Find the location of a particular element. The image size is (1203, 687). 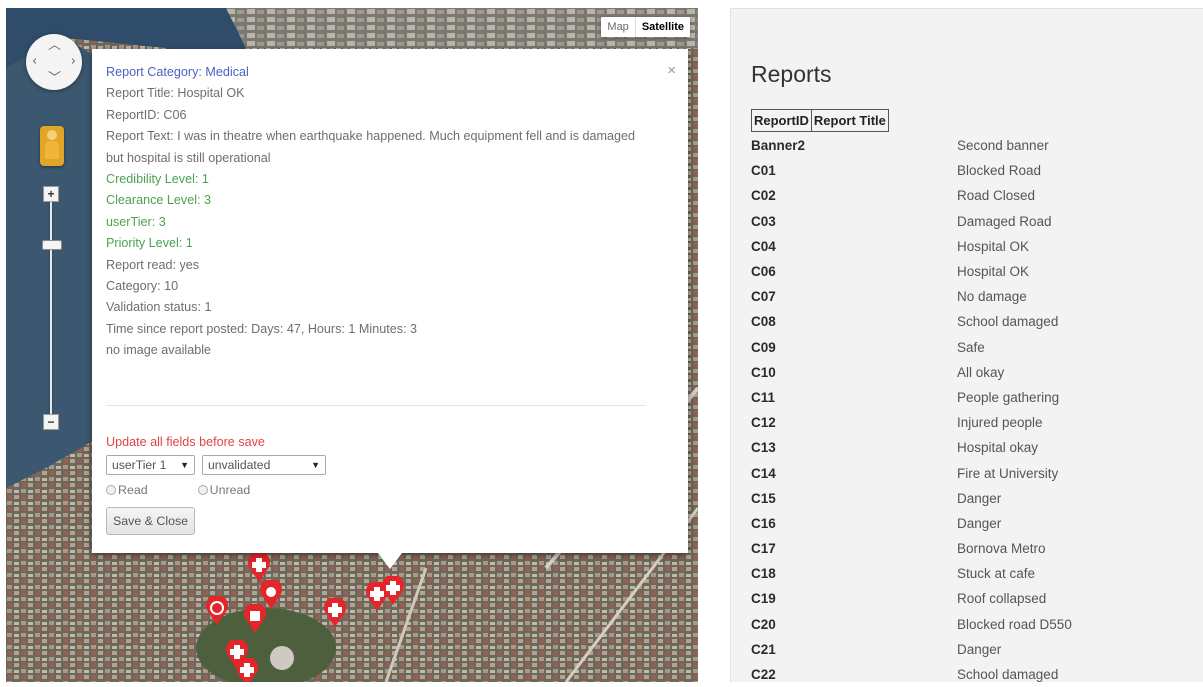

table-row: C08 School damaged is located at coordinates (971, 321).